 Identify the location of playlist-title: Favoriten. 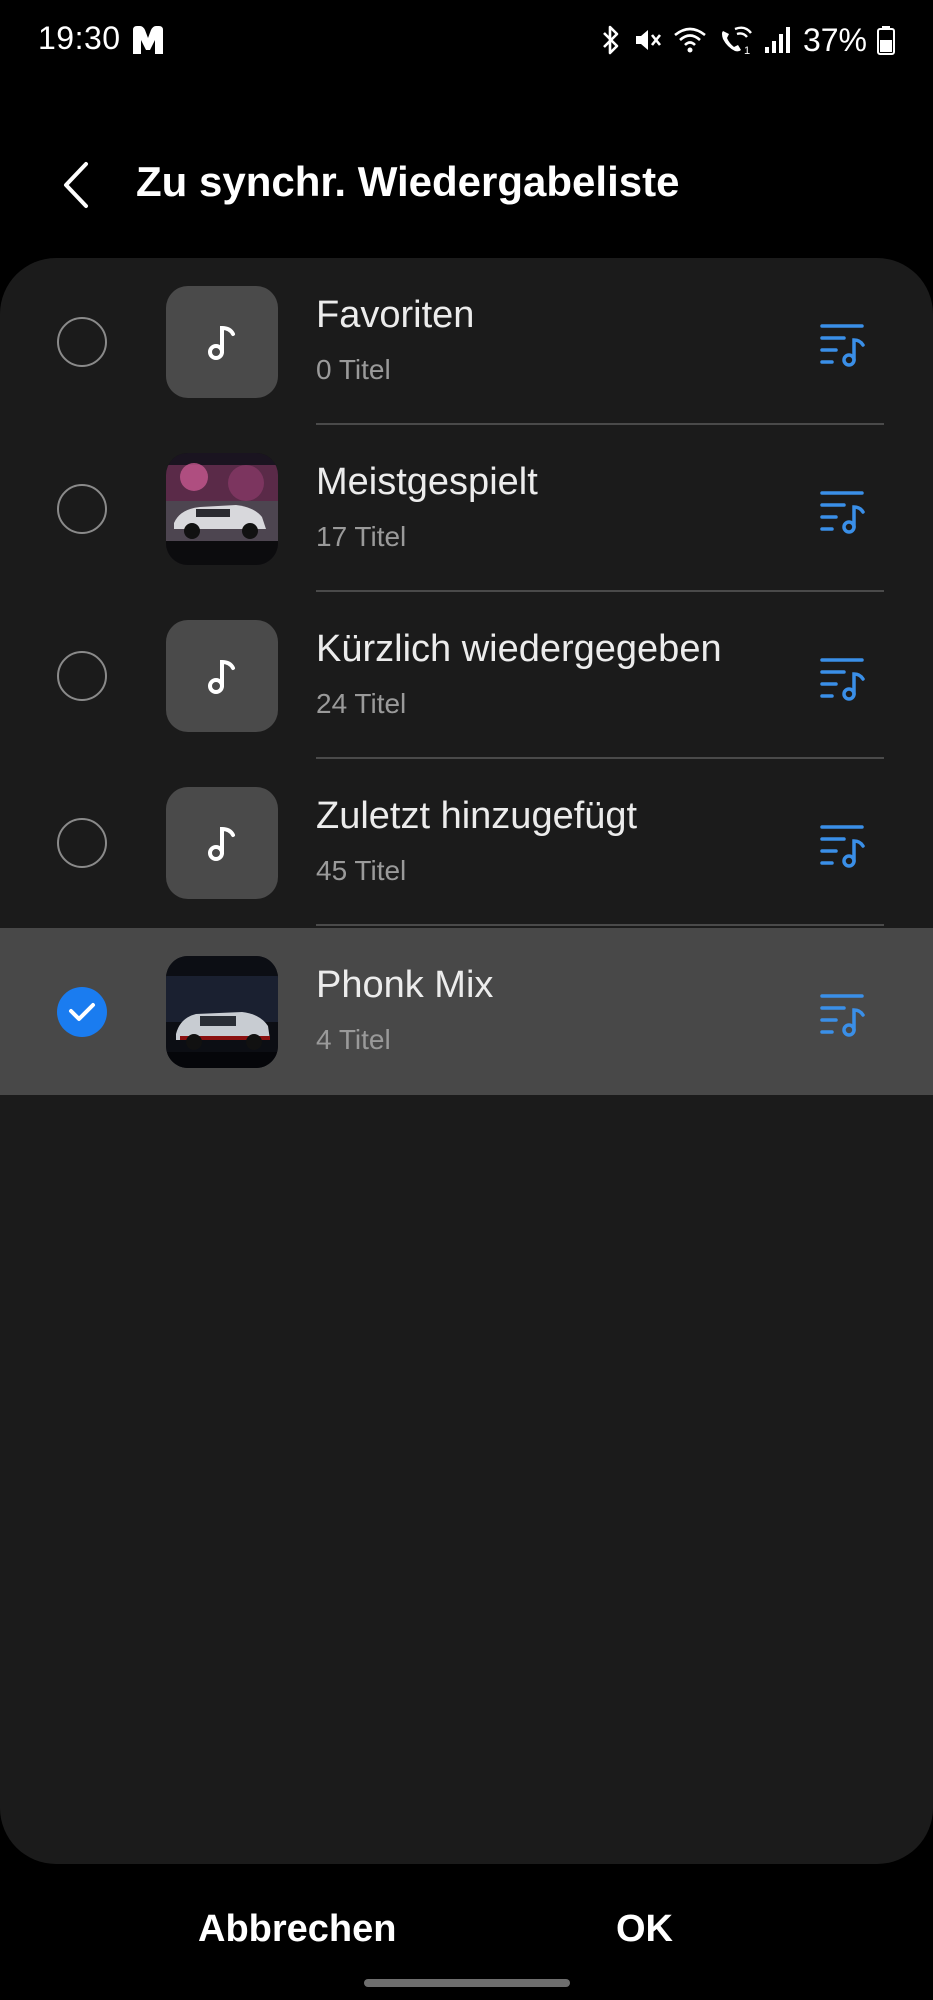
(395, 315).